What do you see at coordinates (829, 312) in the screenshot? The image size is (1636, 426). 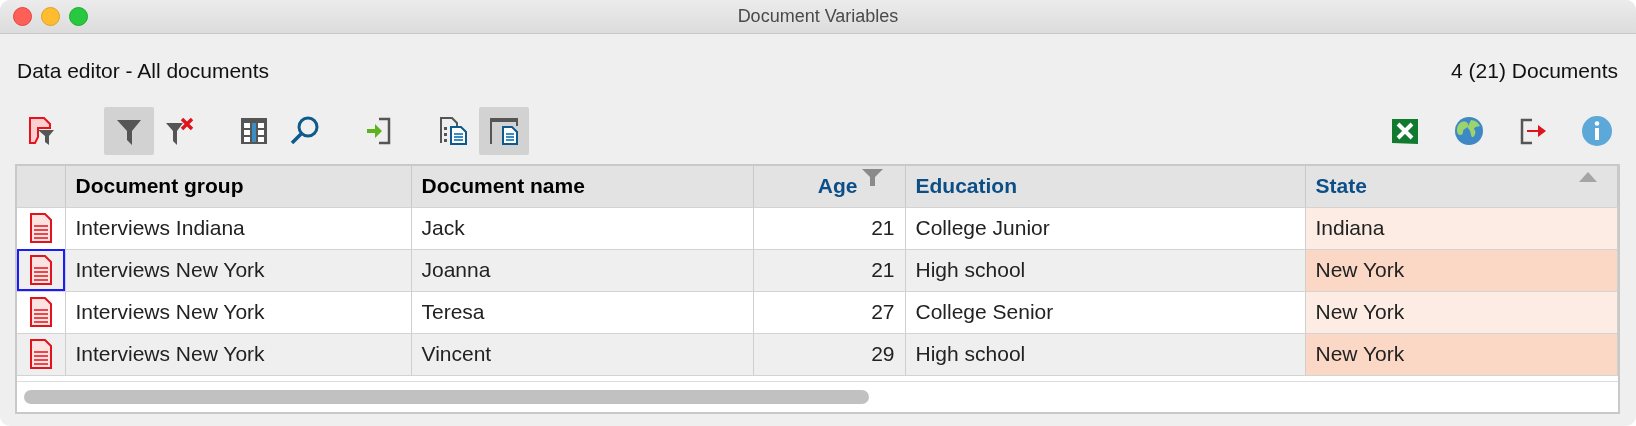 I see `table-cell: 27` at bounding box center [829, 312].